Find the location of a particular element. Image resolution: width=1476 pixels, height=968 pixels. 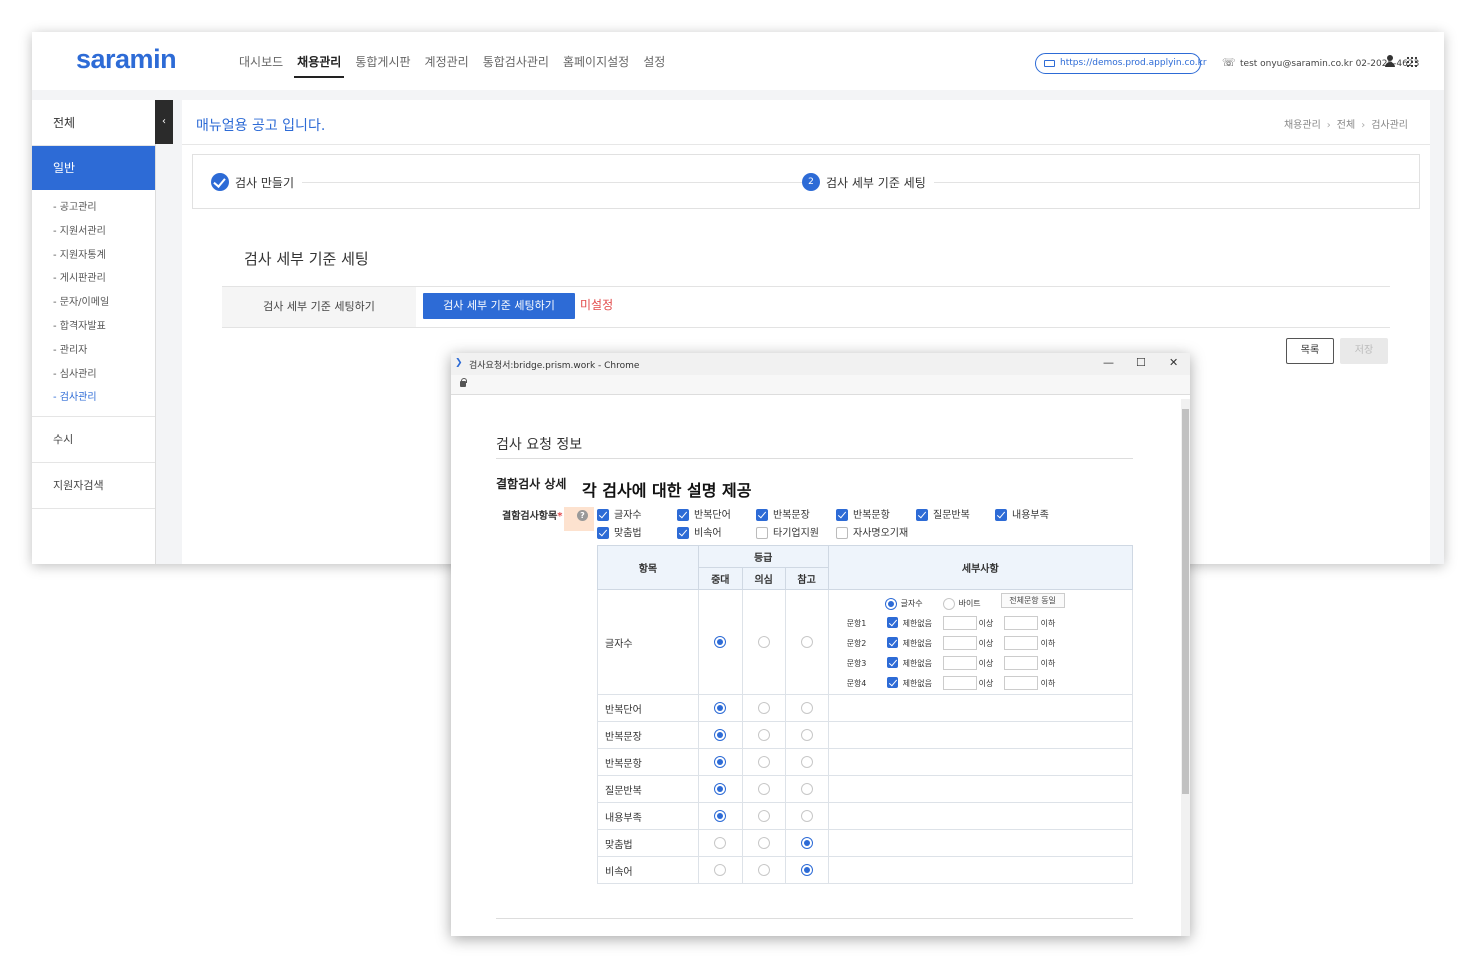

save-button: 저장 is located at coordinates (1364, 351).